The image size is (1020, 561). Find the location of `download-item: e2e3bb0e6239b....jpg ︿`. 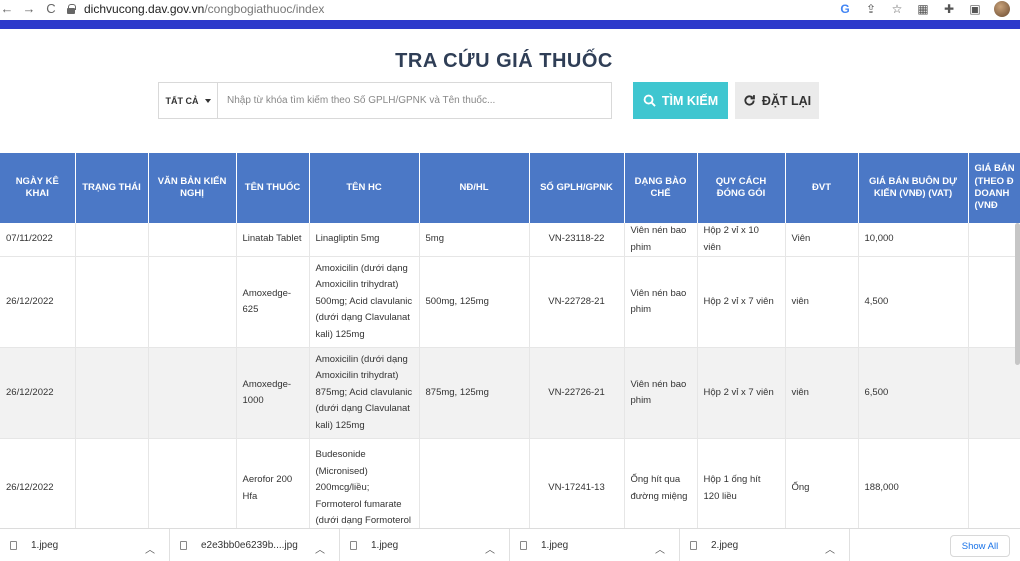

download-item: e2e3bb0e6239b....jpg ︿ is located at coordinates (255, 545).